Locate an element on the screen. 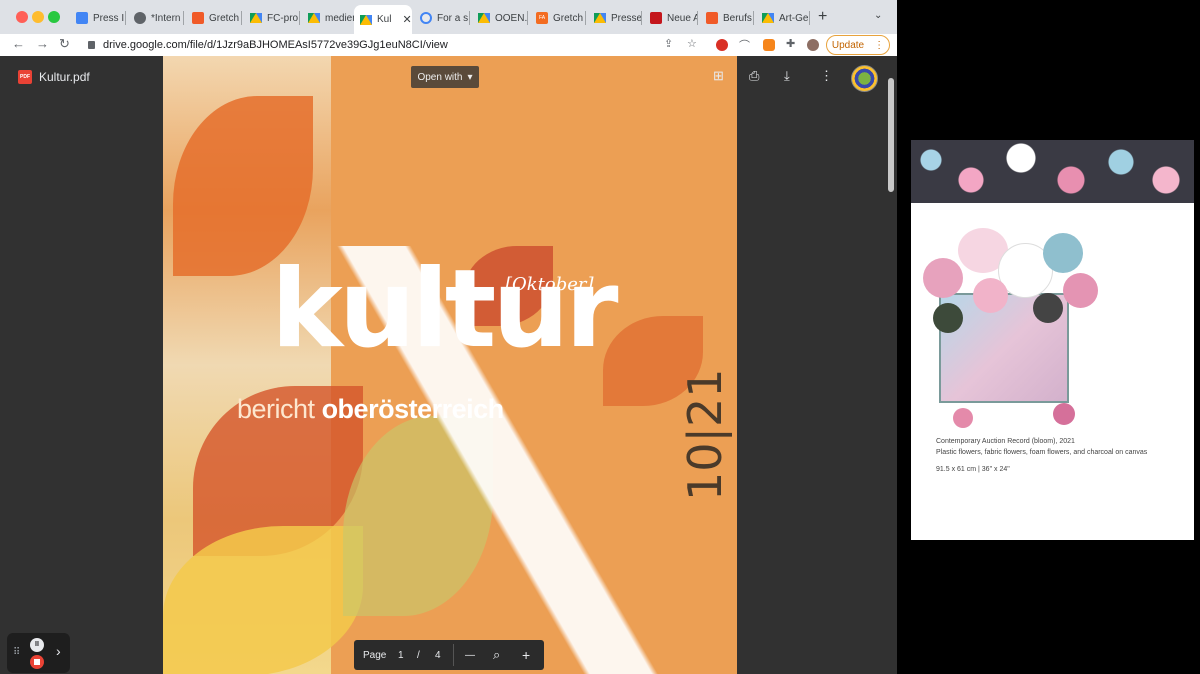 Image resolution: width=1200 pixels, height=674 pixels. tab-gretch: Gretch is located at coordinates (214, 18).